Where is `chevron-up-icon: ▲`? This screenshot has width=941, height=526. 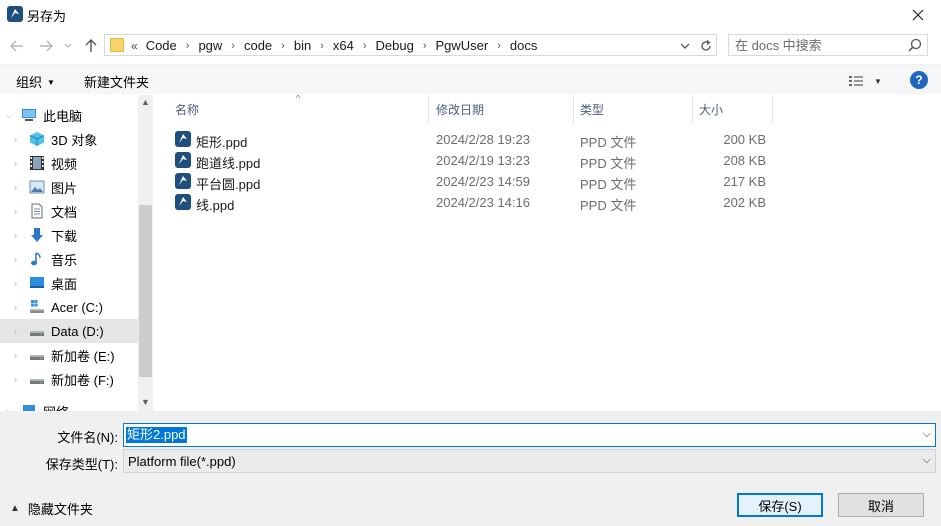 chevron-up-icon: ▲ is located at coordinates (15, 508).